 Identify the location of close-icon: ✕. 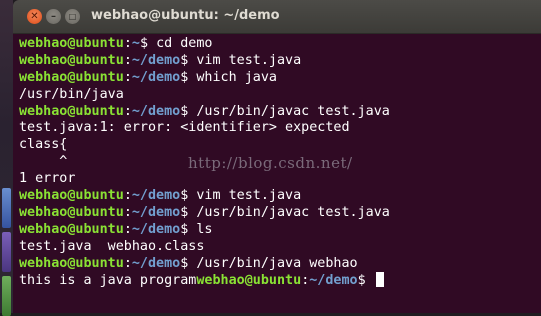
(34, 16).